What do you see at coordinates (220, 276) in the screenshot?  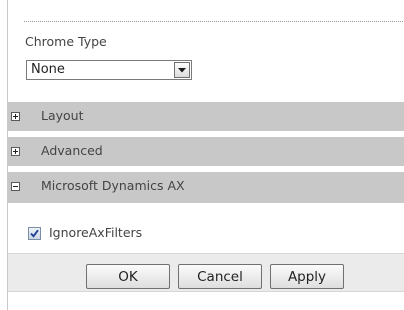 I see `cancel-button: Cancel` at bounding box center [220, 276].